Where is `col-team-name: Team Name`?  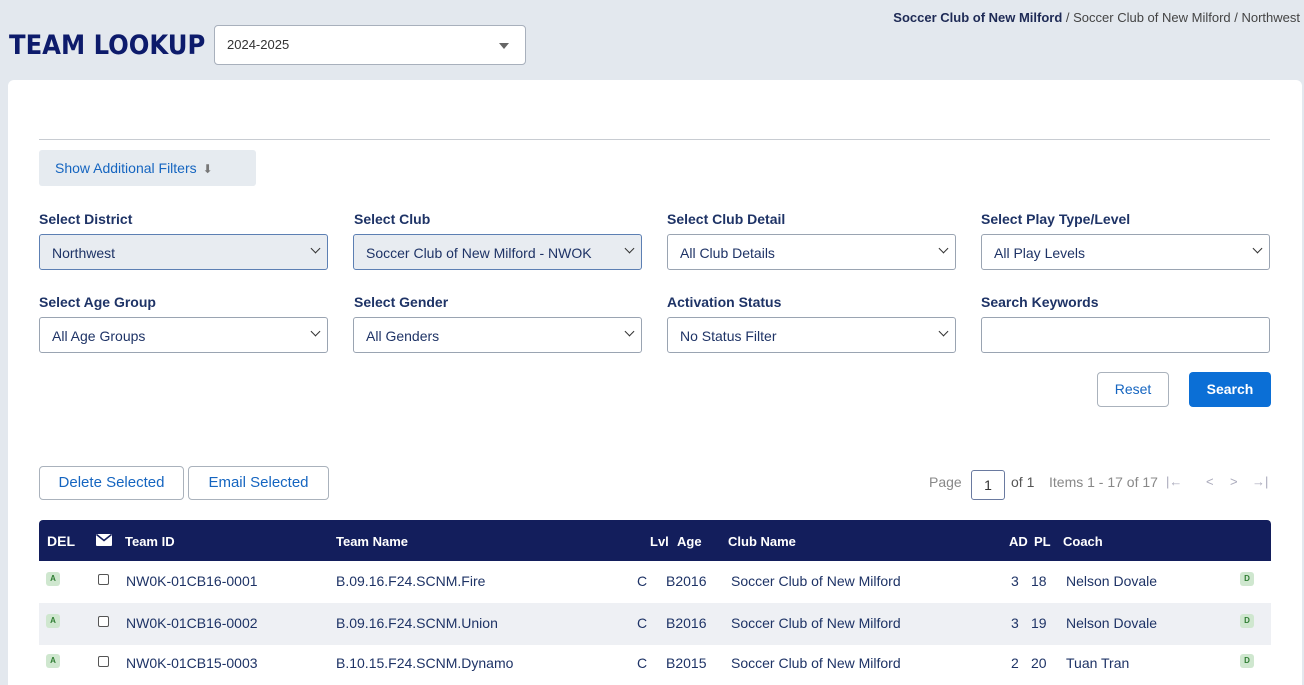
col-team-name: Team Name is located at coordinates (372, 541).